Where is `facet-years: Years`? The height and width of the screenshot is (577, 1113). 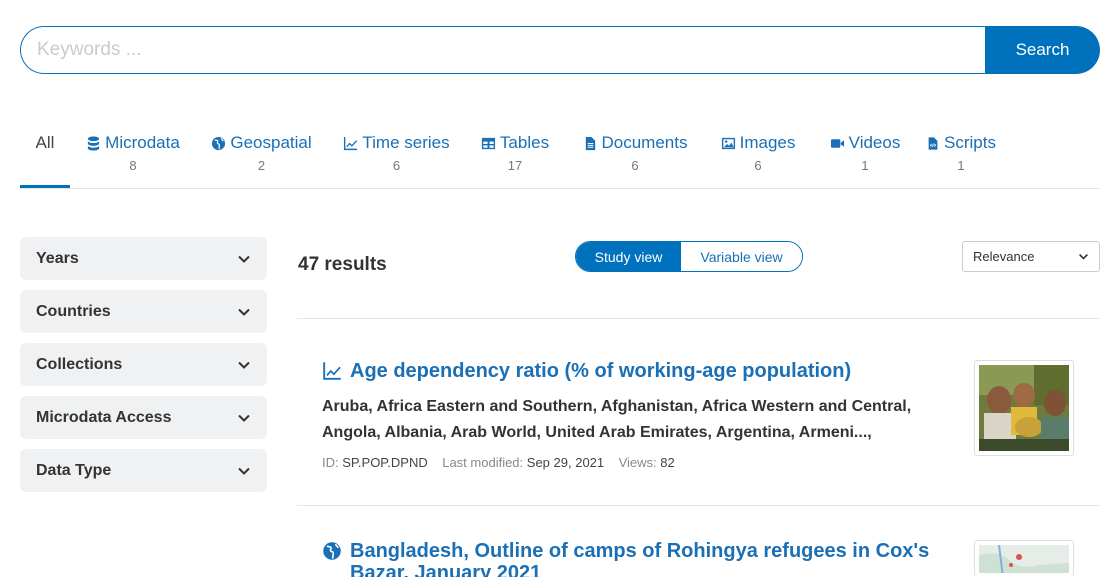 facet-years: Years is located at coordinates (143, 258).